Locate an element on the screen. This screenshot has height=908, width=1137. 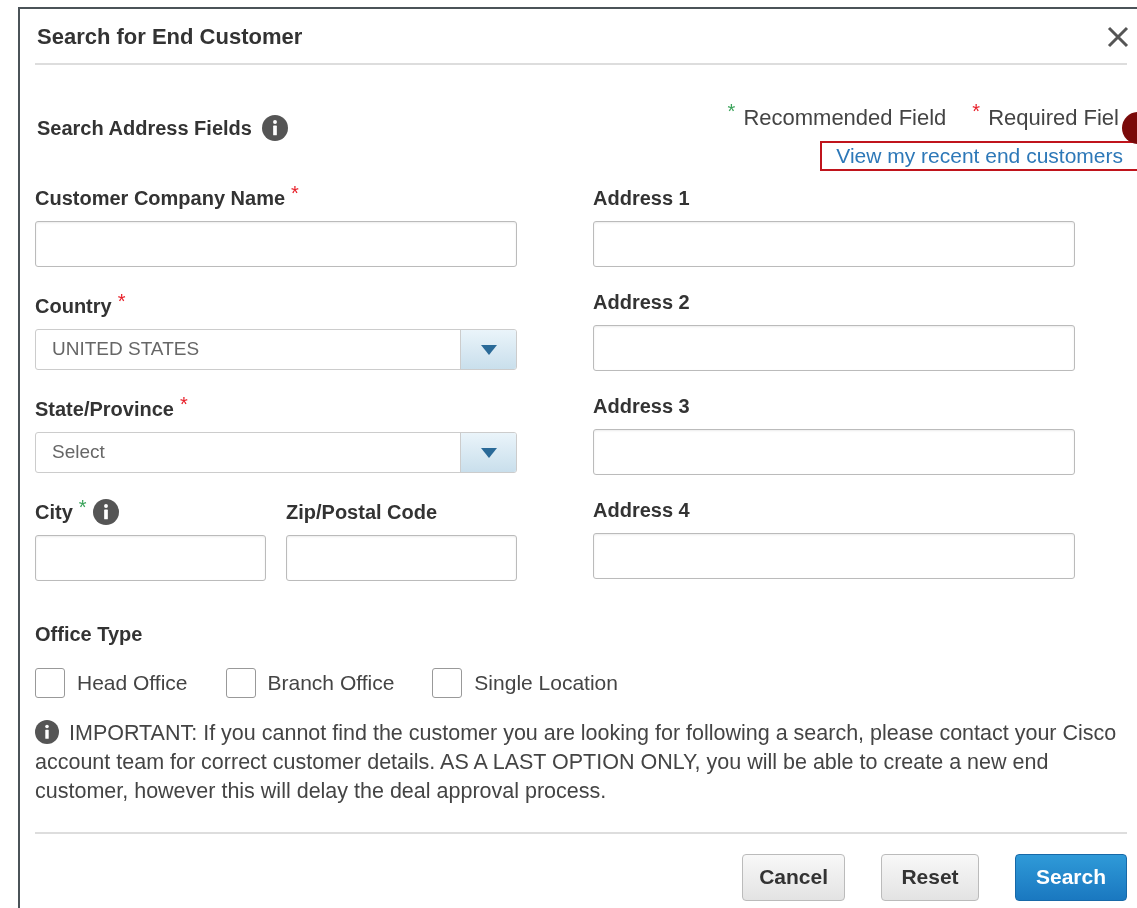
close-icon is located at coordinates (1118, 36).